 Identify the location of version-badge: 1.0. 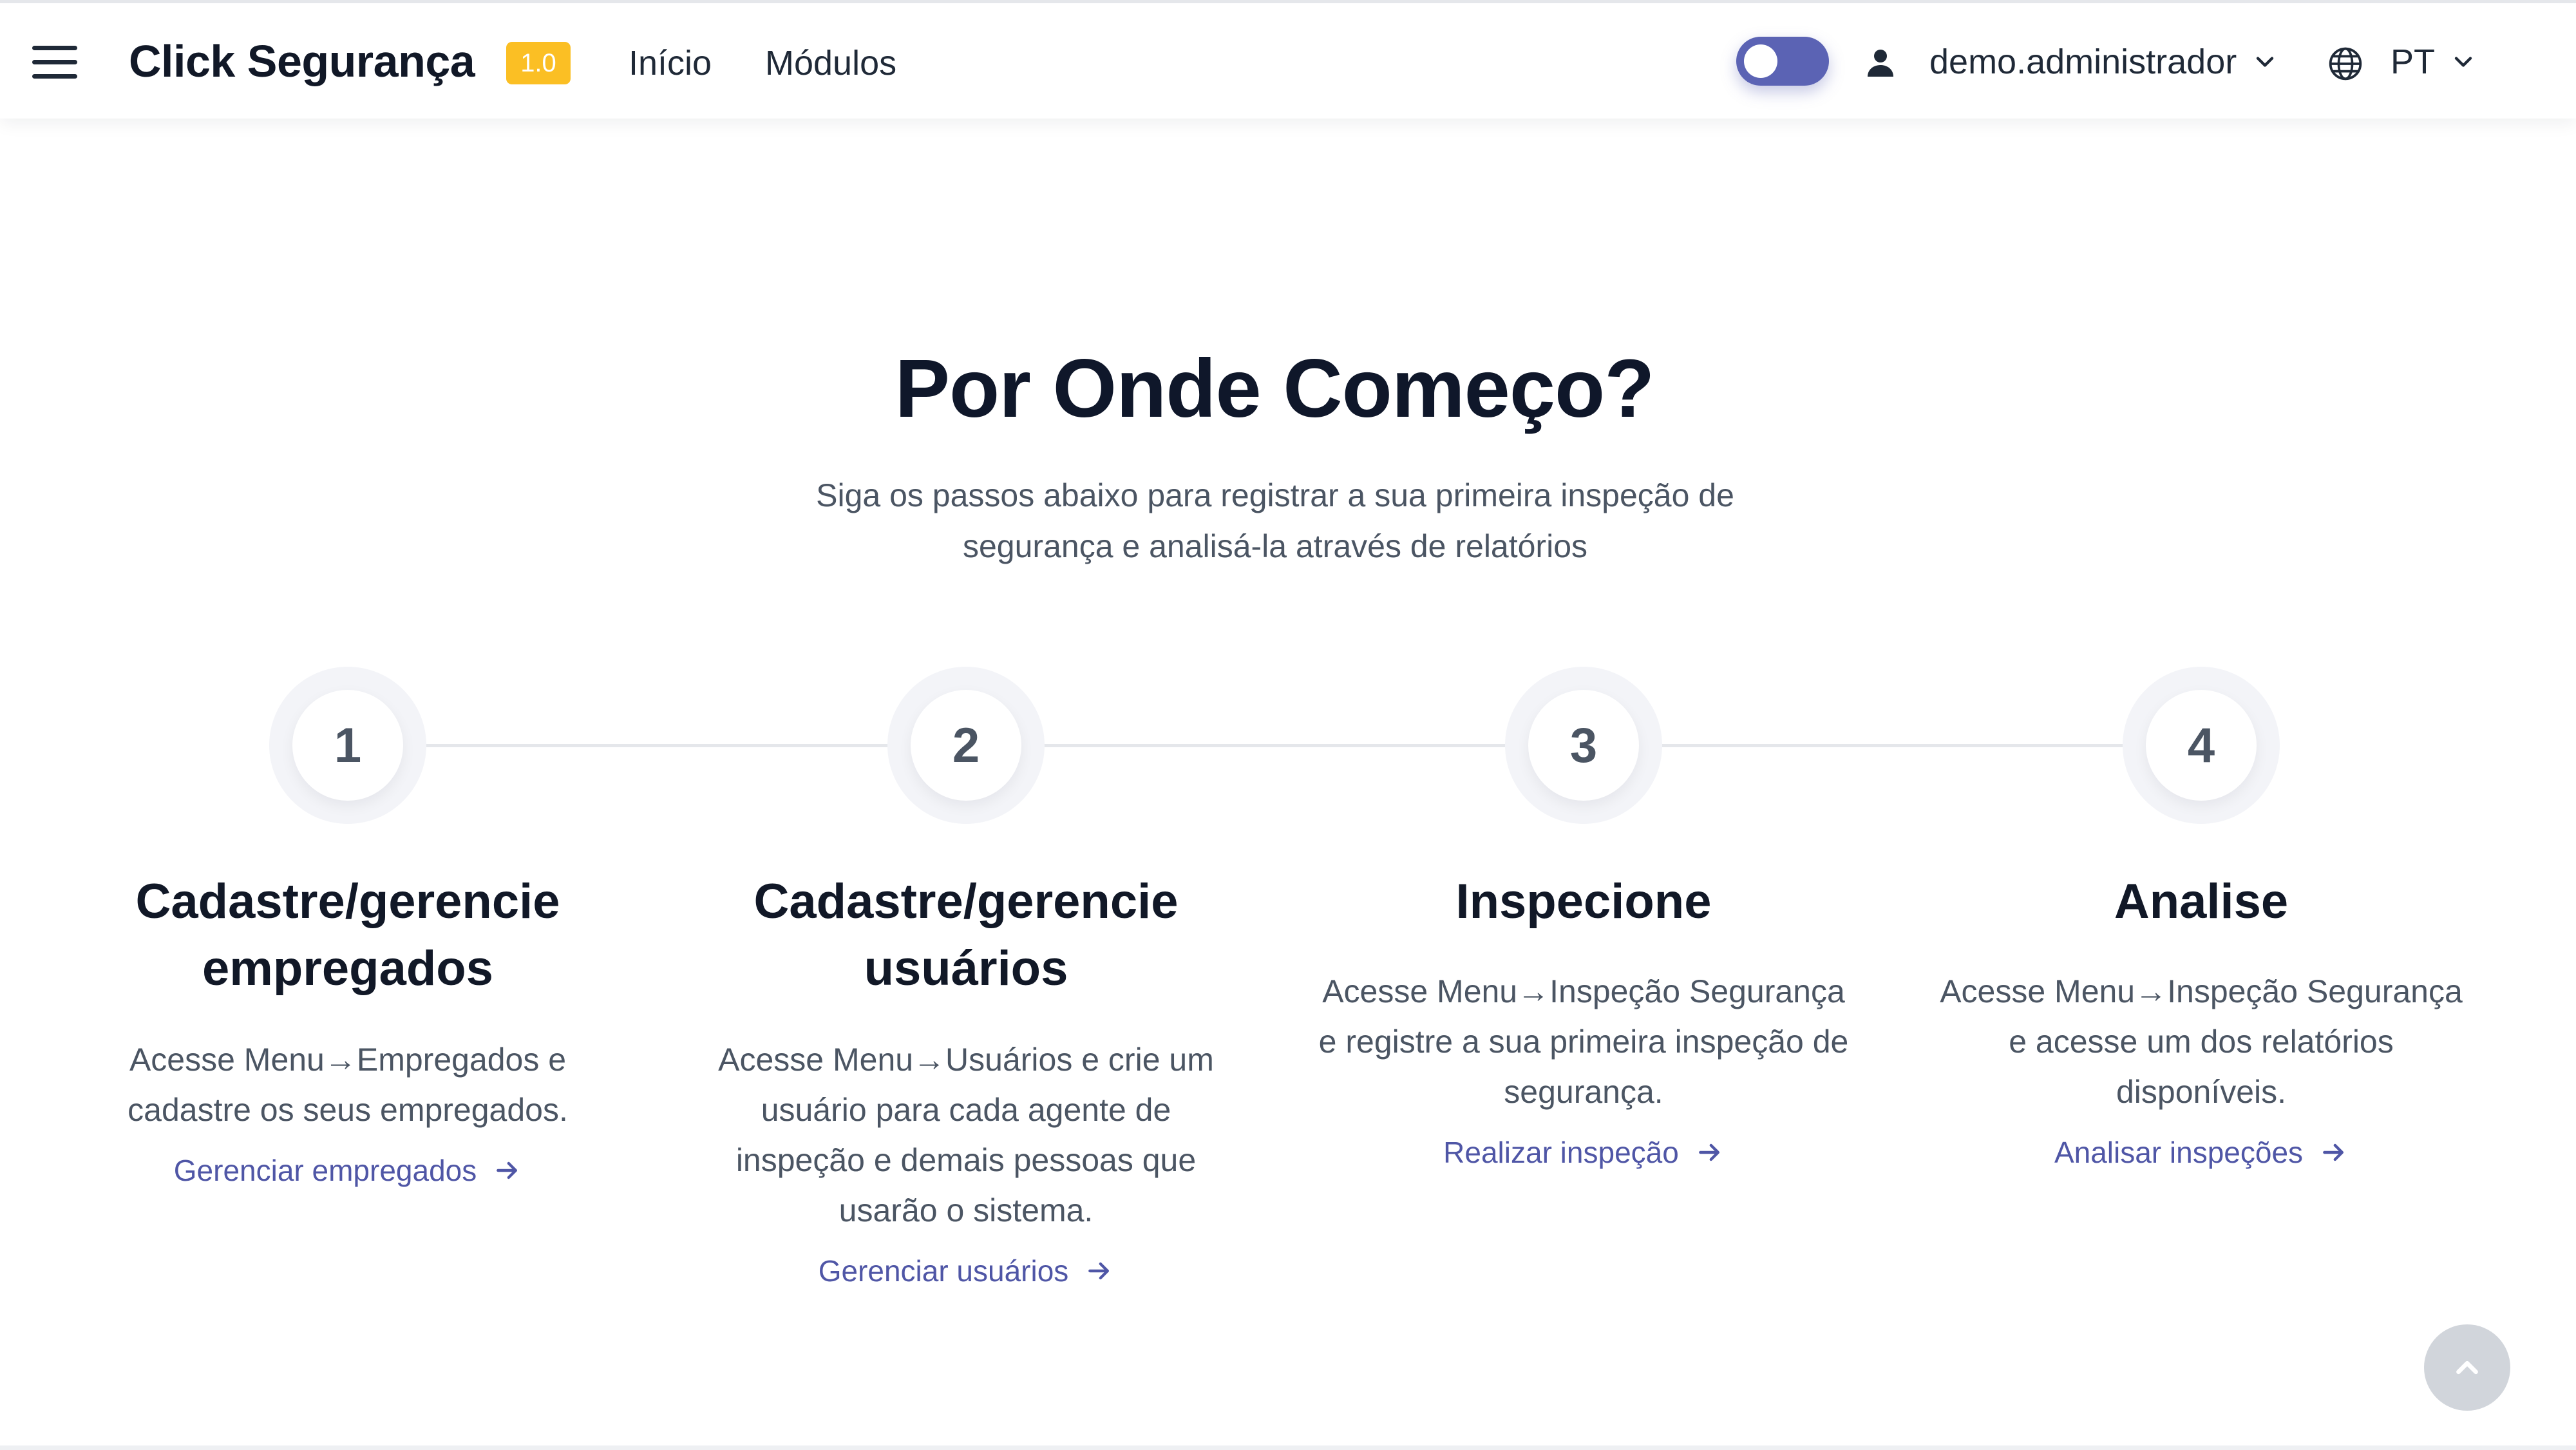
(538, 63).